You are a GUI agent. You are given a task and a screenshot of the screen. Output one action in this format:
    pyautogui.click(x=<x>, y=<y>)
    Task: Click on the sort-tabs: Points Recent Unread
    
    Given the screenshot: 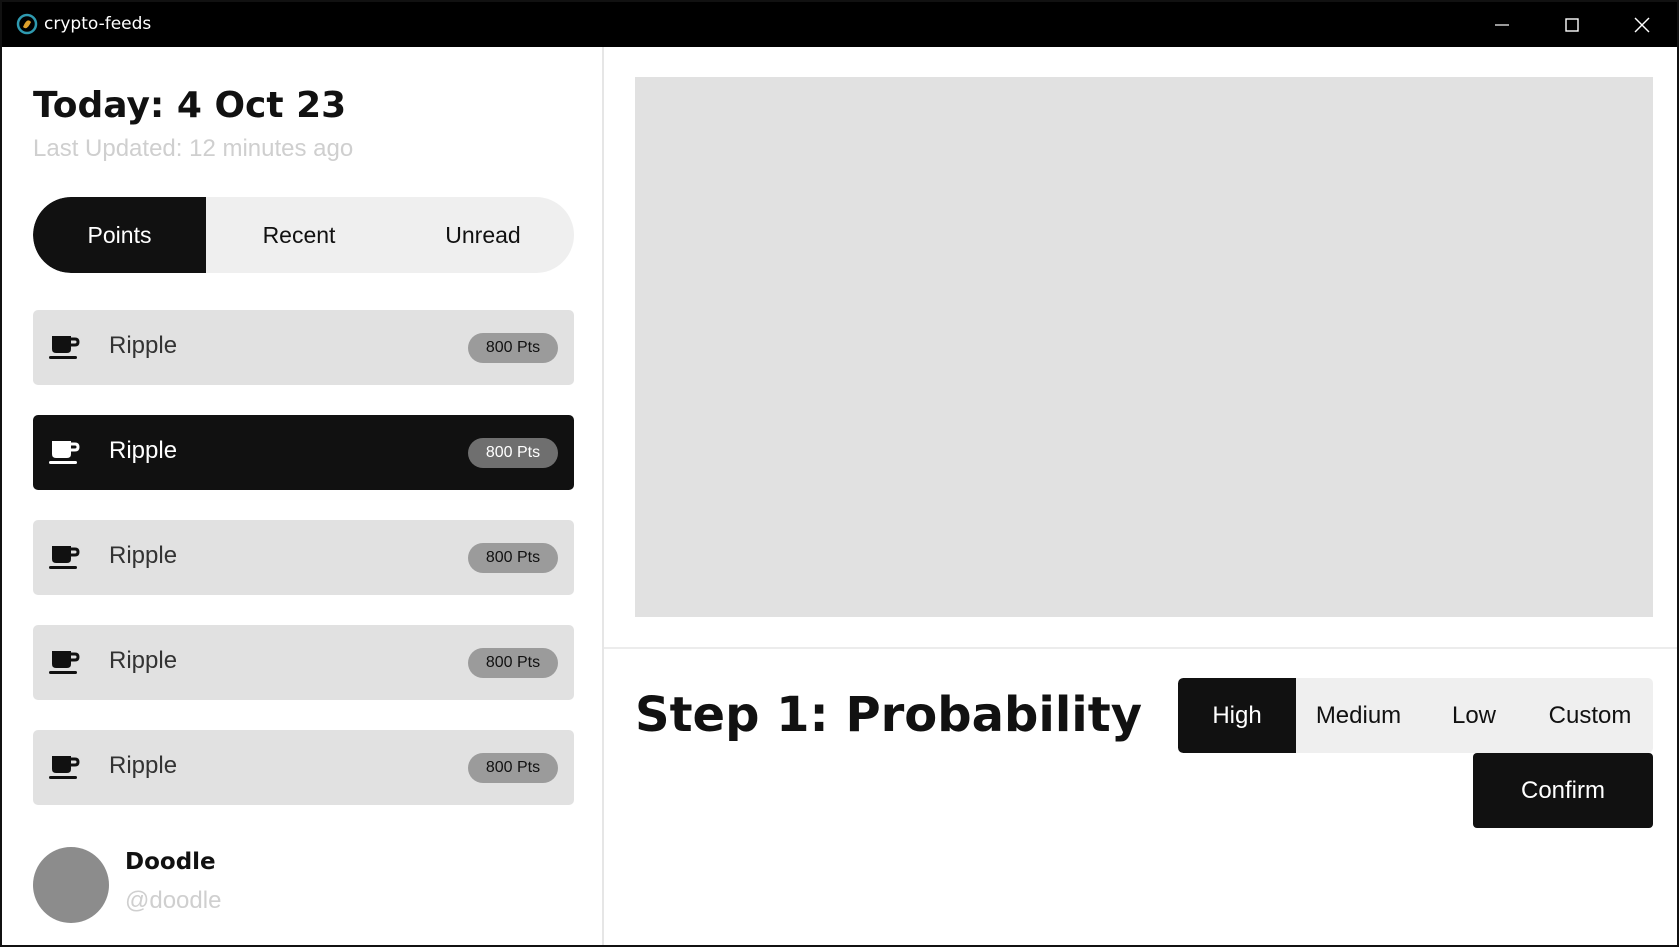 What is the action you would take?
    pyautogui.click(x=303, y=235)
    